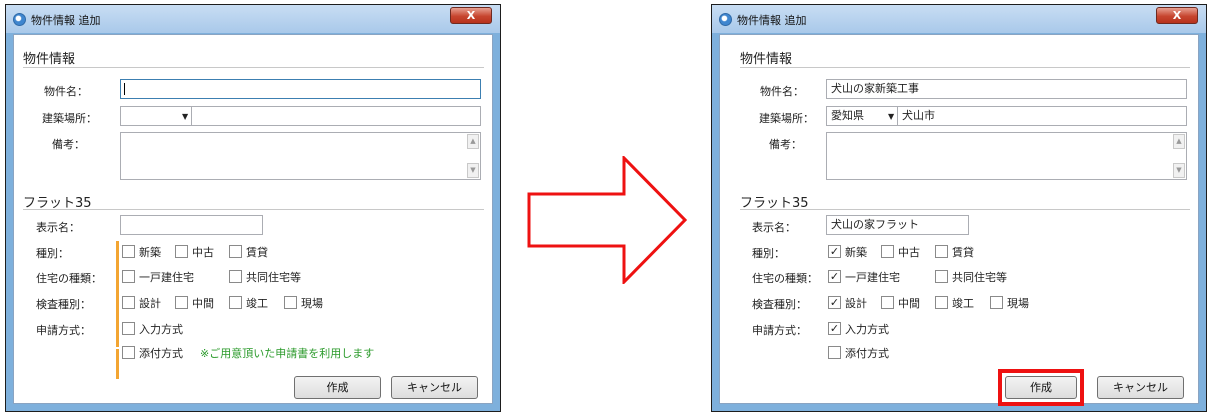 The image size is (1212, 416). I want to click on checkbox-design, so click(128, 302).